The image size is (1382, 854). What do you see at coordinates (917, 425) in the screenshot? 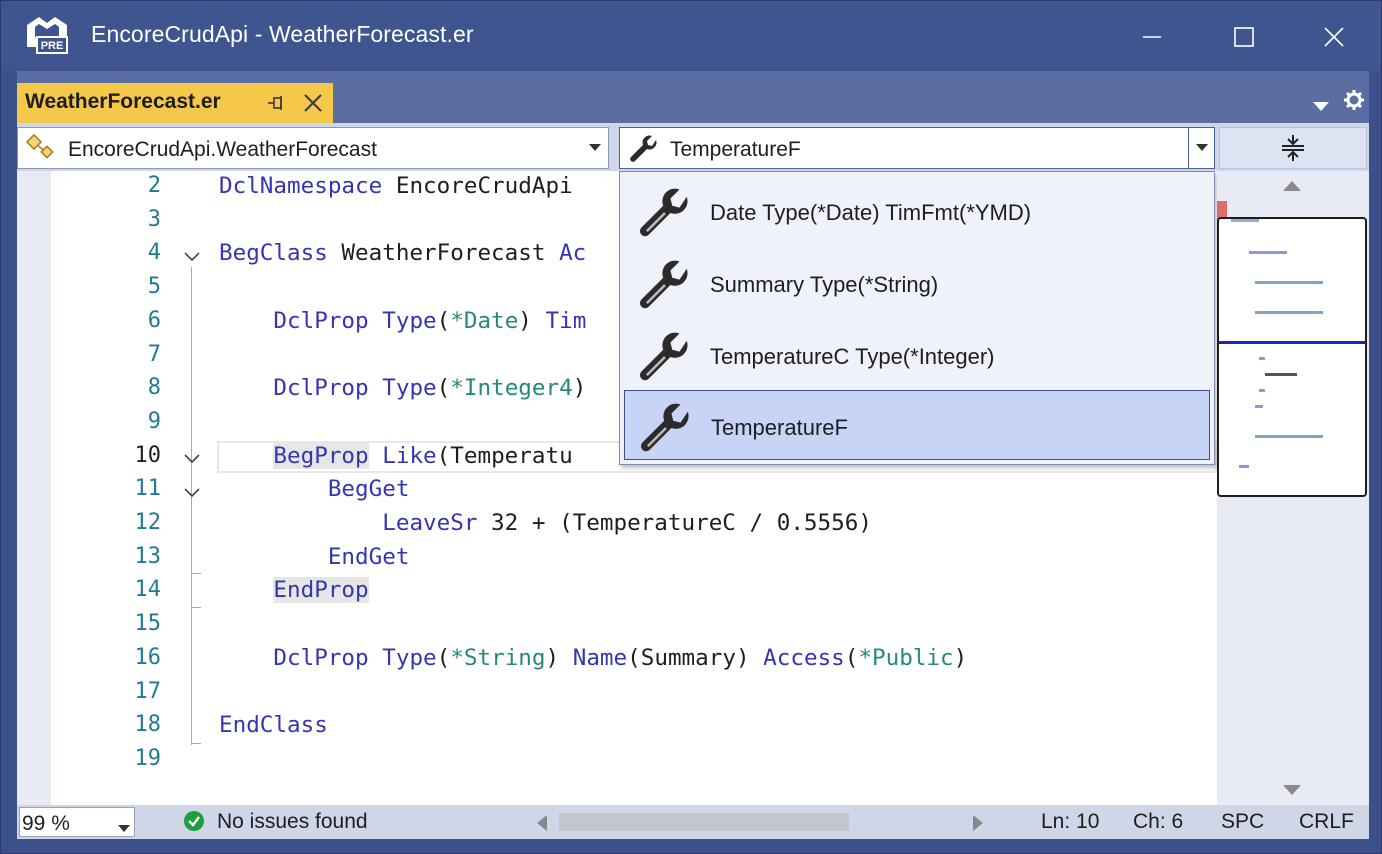
I see `dropdown-item-selected: TemperatureF` at bounding box center [917, 425].